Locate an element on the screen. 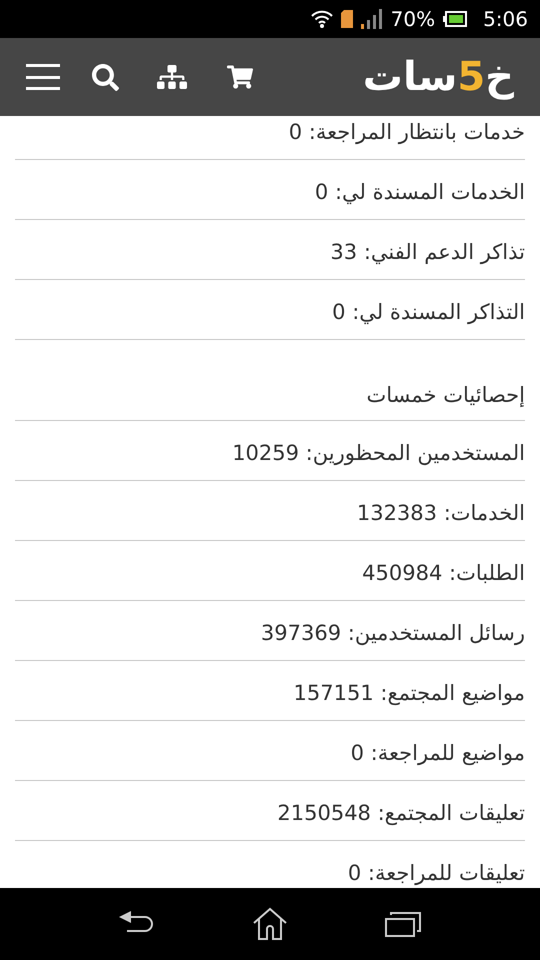  stat-row: الخدمات: 132383 is located at coordinates (270, 511).